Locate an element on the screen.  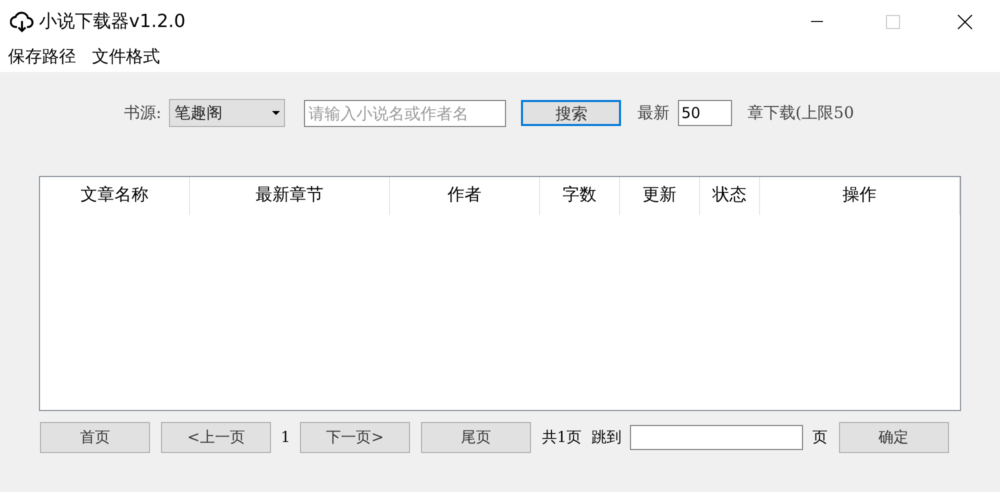
next-page-button: 下一页> is located at coordinates (355, 437).